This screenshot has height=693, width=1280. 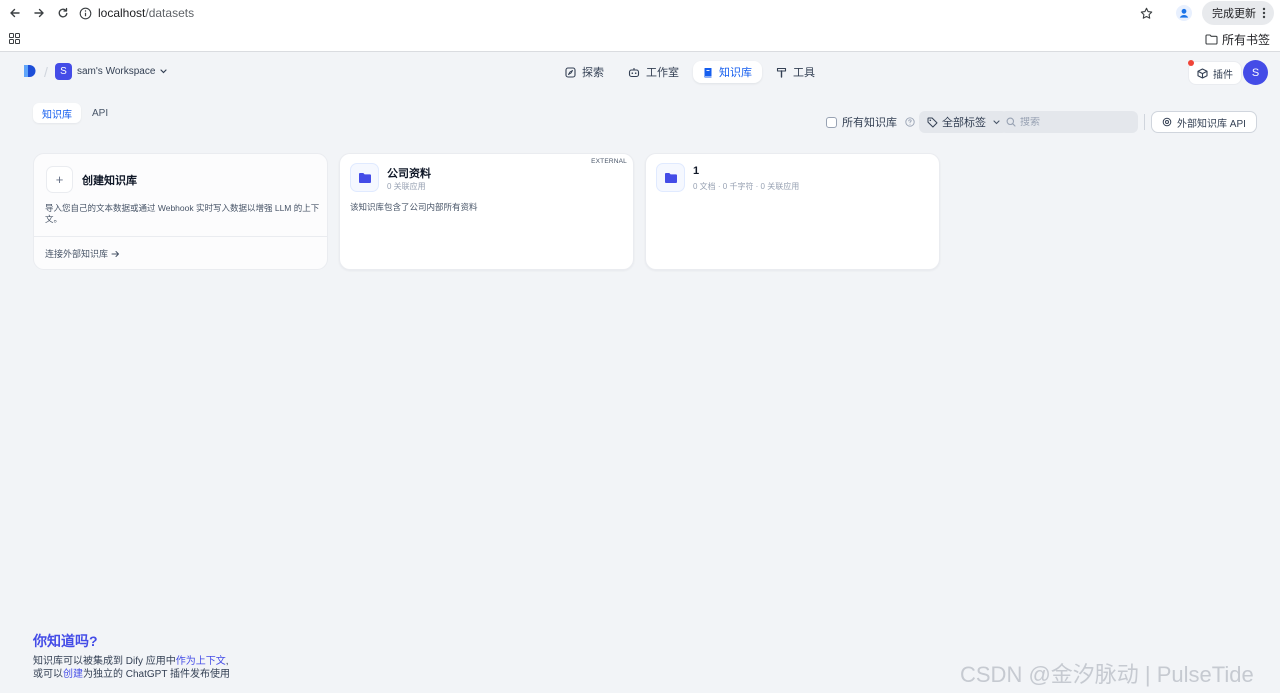 I want to click on update-button: 完成更新, so click(x=1238, y=13).